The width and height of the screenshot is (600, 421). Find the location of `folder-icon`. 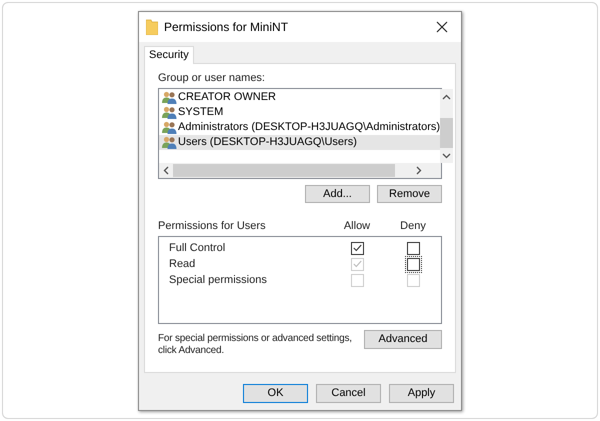

folder-icon is located at coordinates (152, 27).